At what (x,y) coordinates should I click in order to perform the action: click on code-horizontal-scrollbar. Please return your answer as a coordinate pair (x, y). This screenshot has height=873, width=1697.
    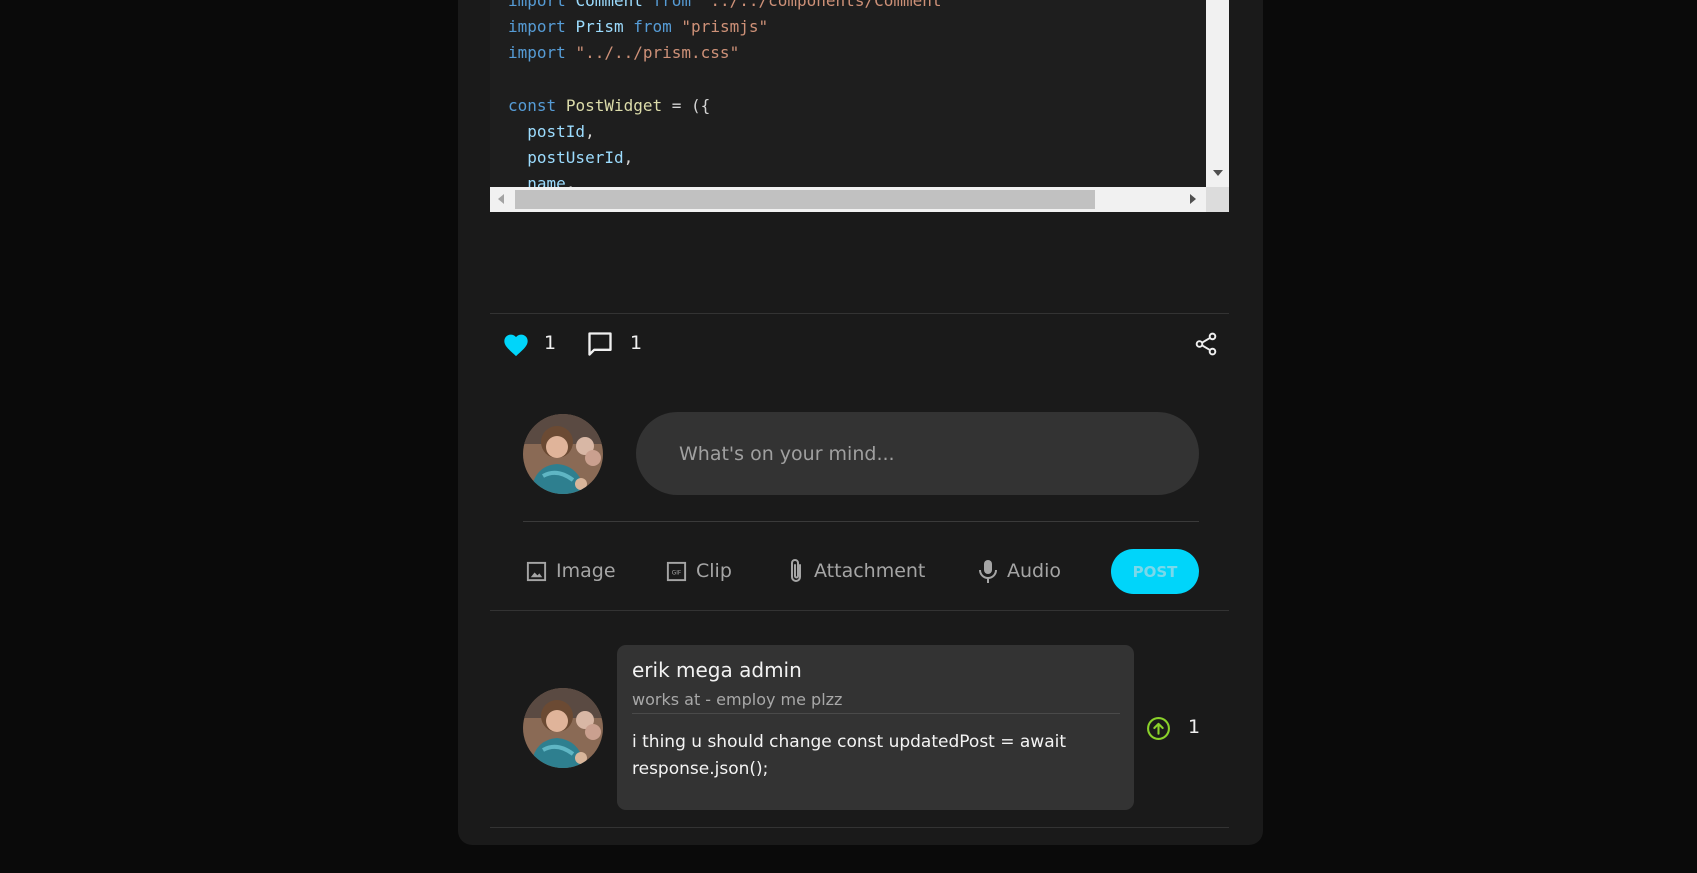
    Looking at the image, I should click on (848, 199).